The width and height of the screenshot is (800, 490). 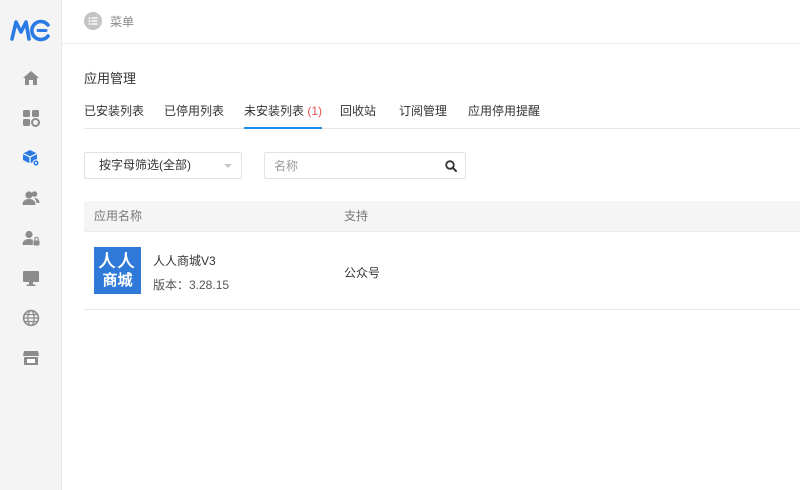 I want to click on app-version: 版本：3.28.15, so click(x=191, y=285).